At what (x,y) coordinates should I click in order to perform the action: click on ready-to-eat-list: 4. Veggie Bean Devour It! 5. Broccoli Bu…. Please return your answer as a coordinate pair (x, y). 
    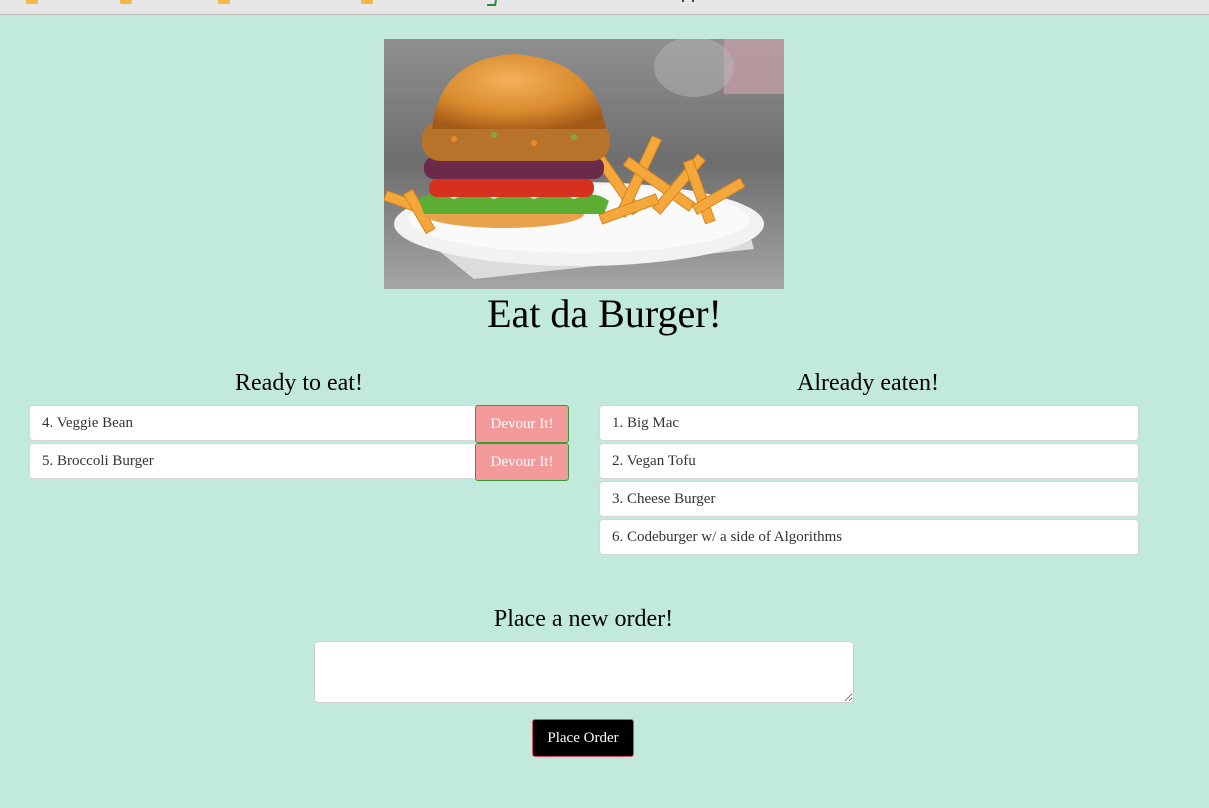
    Looking at the image, I should click on (299, 443).